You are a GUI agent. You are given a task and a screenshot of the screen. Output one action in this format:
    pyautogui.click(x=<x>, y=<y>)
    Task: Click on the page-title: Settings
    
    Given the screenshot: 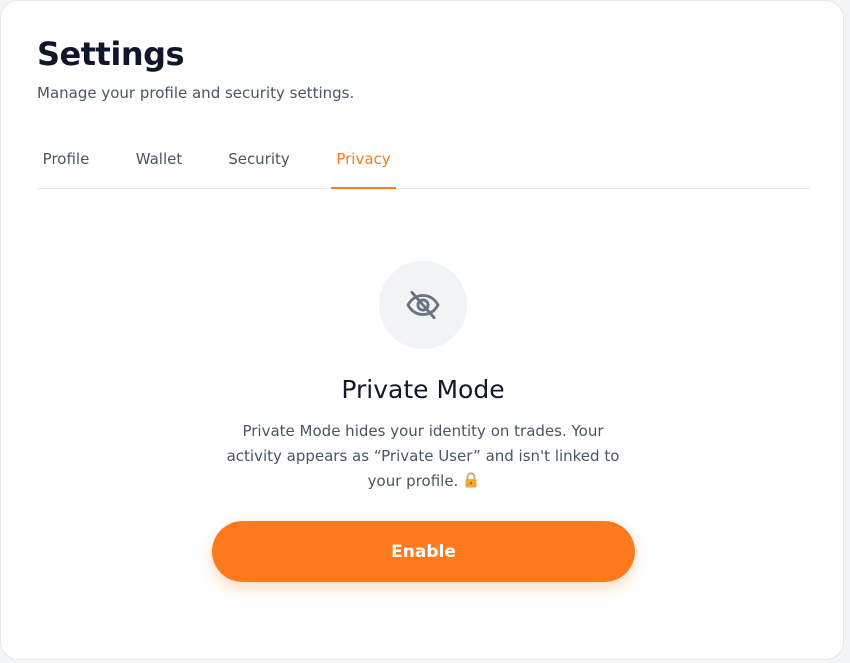 What is the action you would take?
    pyautogui.click(x=111, y=54)
    